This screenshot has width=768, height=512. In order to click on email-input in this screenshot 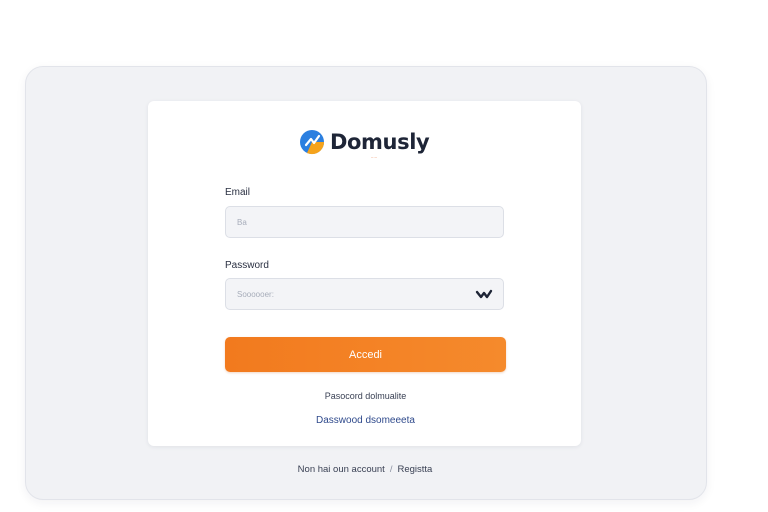, I will do `click(352, 222)`.